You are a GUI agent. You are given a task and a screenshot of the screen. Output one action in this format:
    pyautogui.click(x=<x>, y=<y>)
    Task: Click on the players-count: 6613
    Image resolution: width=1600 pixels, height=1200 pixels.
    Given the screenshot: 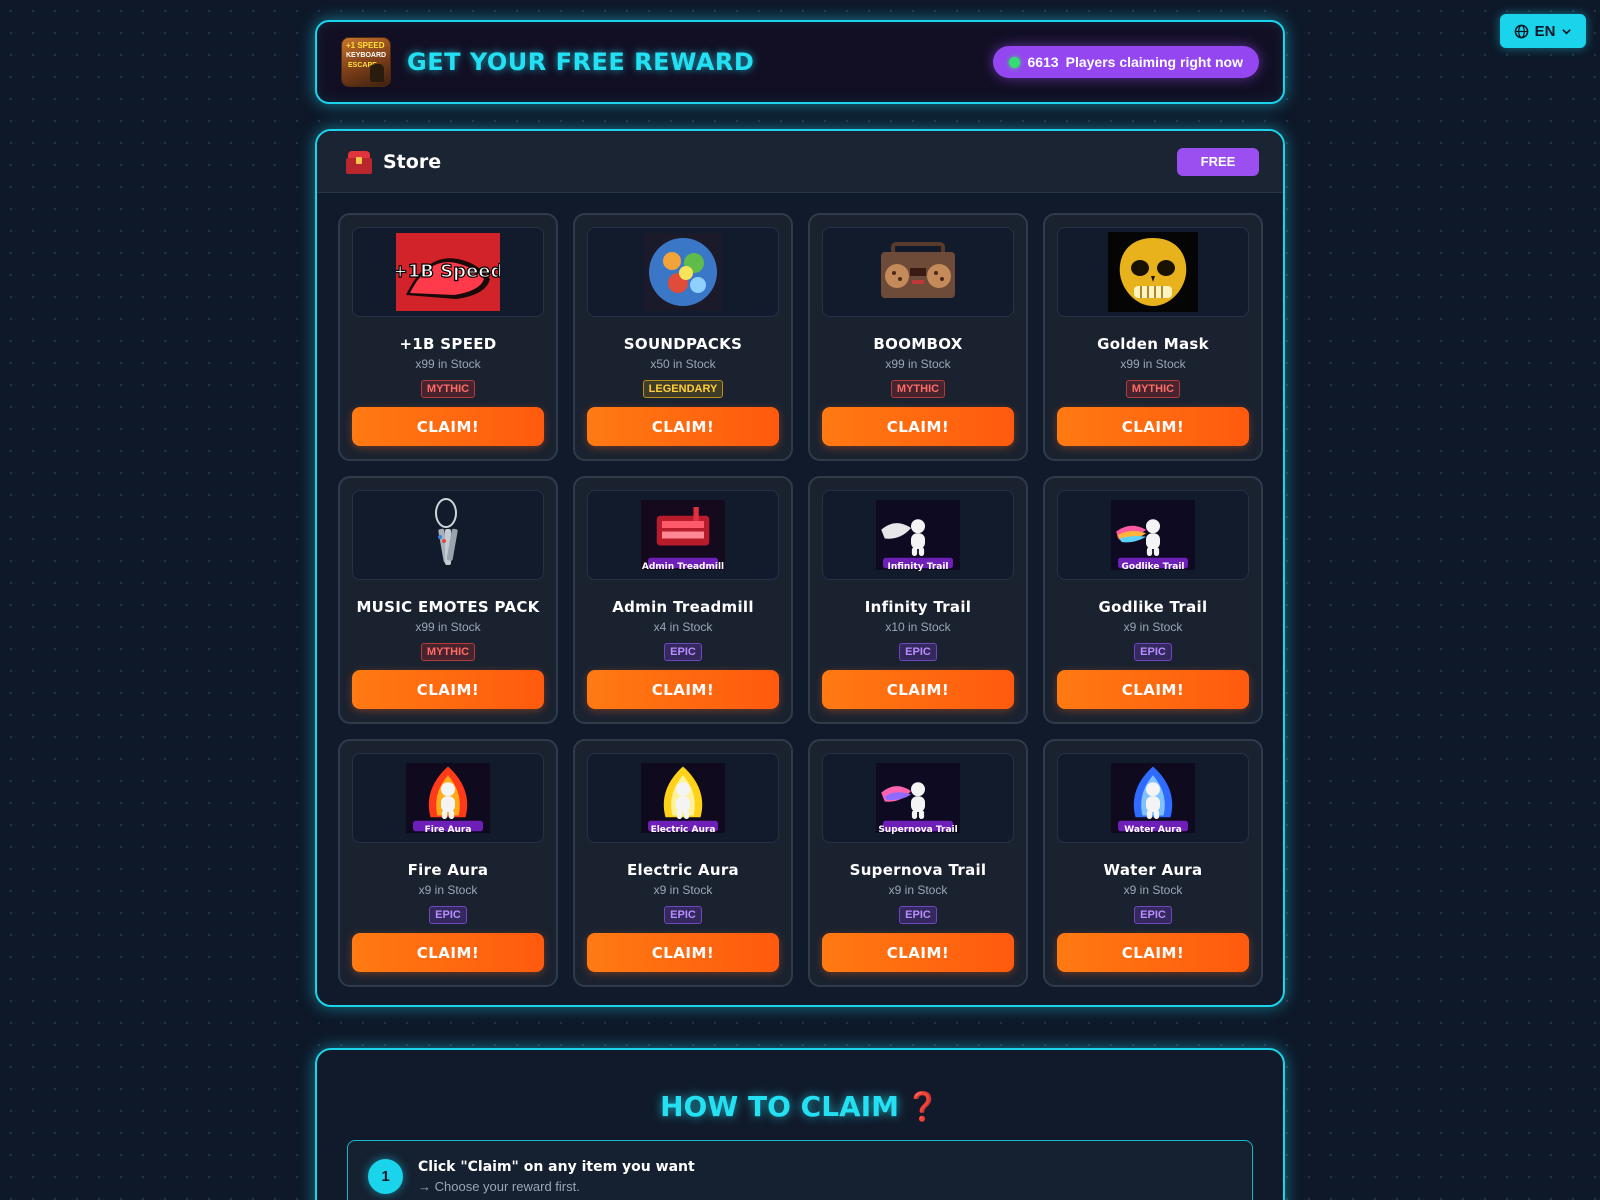 What is the action you would take?
    pyautogui.click(x=1043, y=62)
    